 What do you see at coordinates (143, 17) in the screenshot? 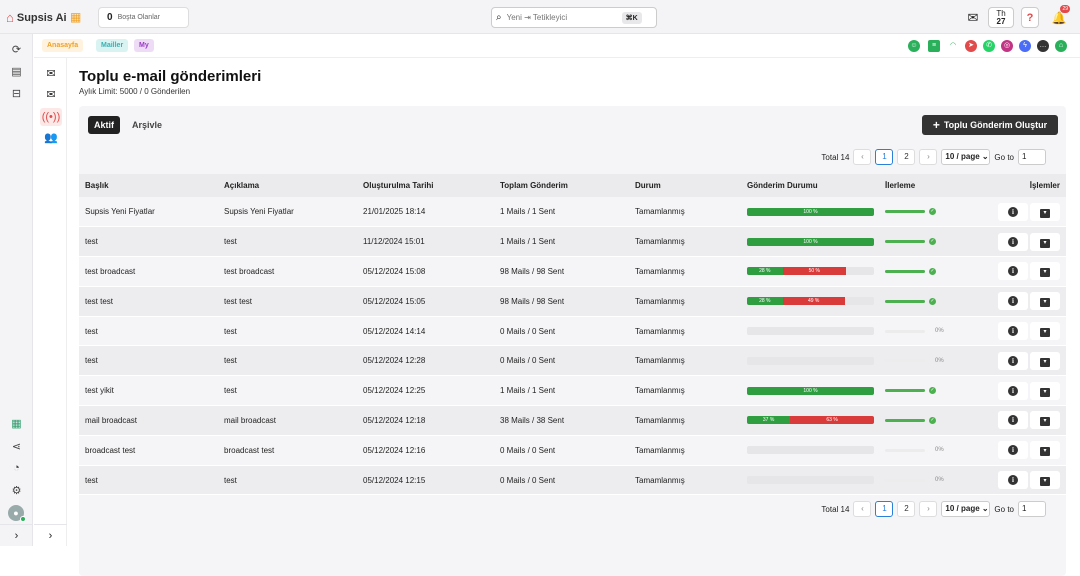
I see `idle-agents-box: 0 Boşta Olanlar` at bounding box center [143, 17].